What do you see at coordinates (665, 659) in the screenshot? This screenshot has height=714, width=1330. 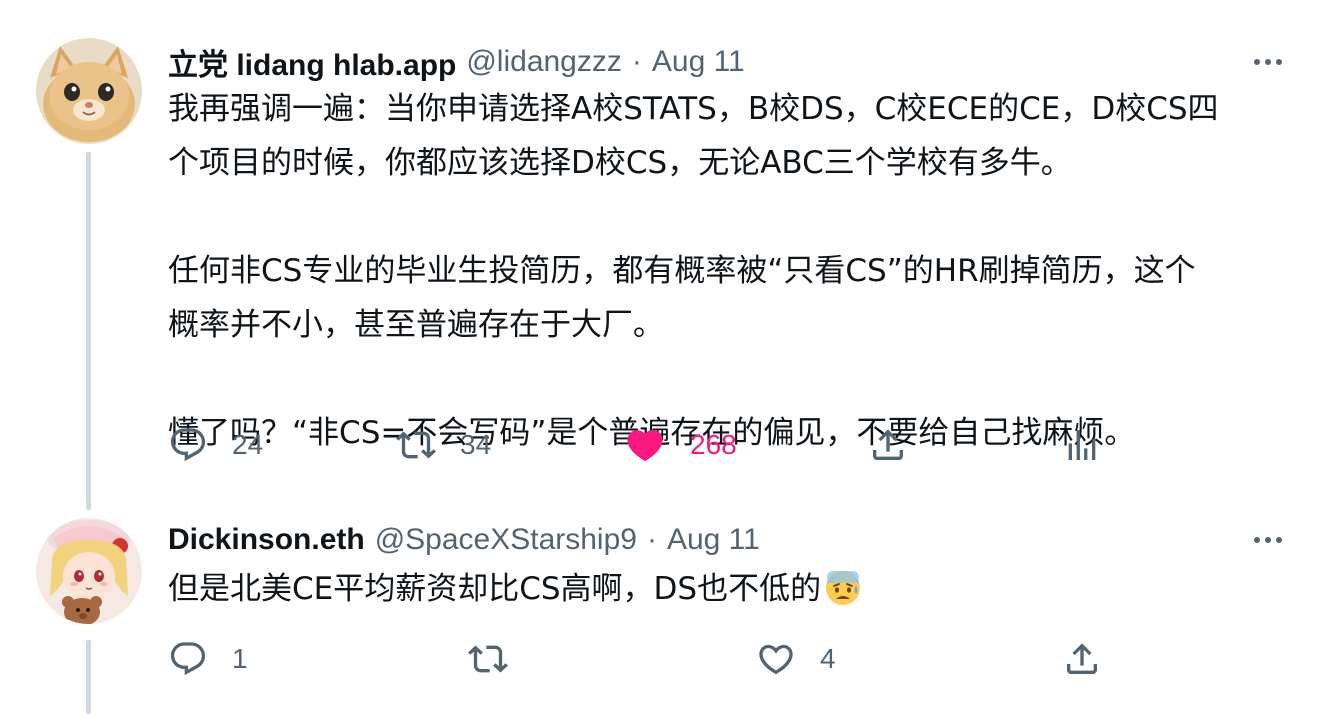 I see `tweet-actions: 1 4` at bounding box center [665, 659].